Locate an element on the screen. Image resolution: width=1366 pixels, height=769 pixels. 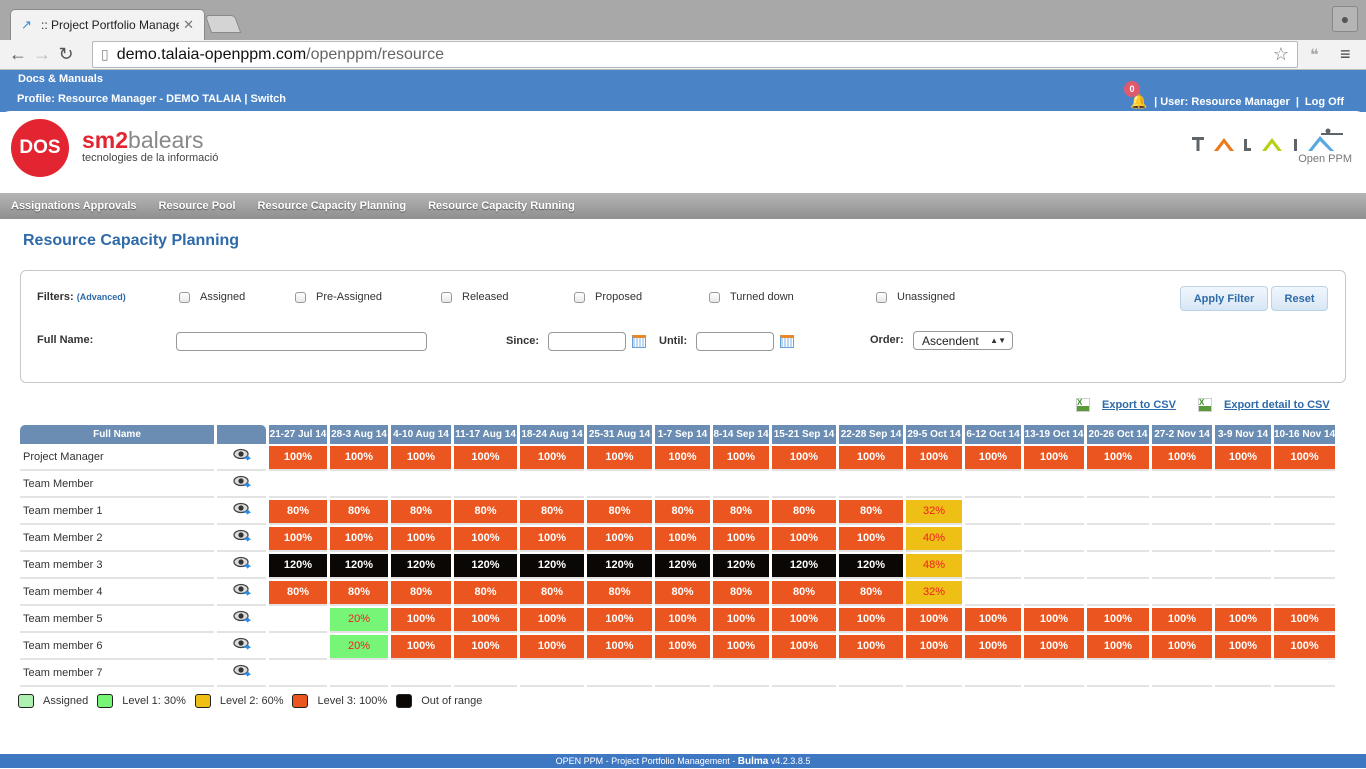
browser-menu-icon: ≡ is located at coordinates (1345, 54).